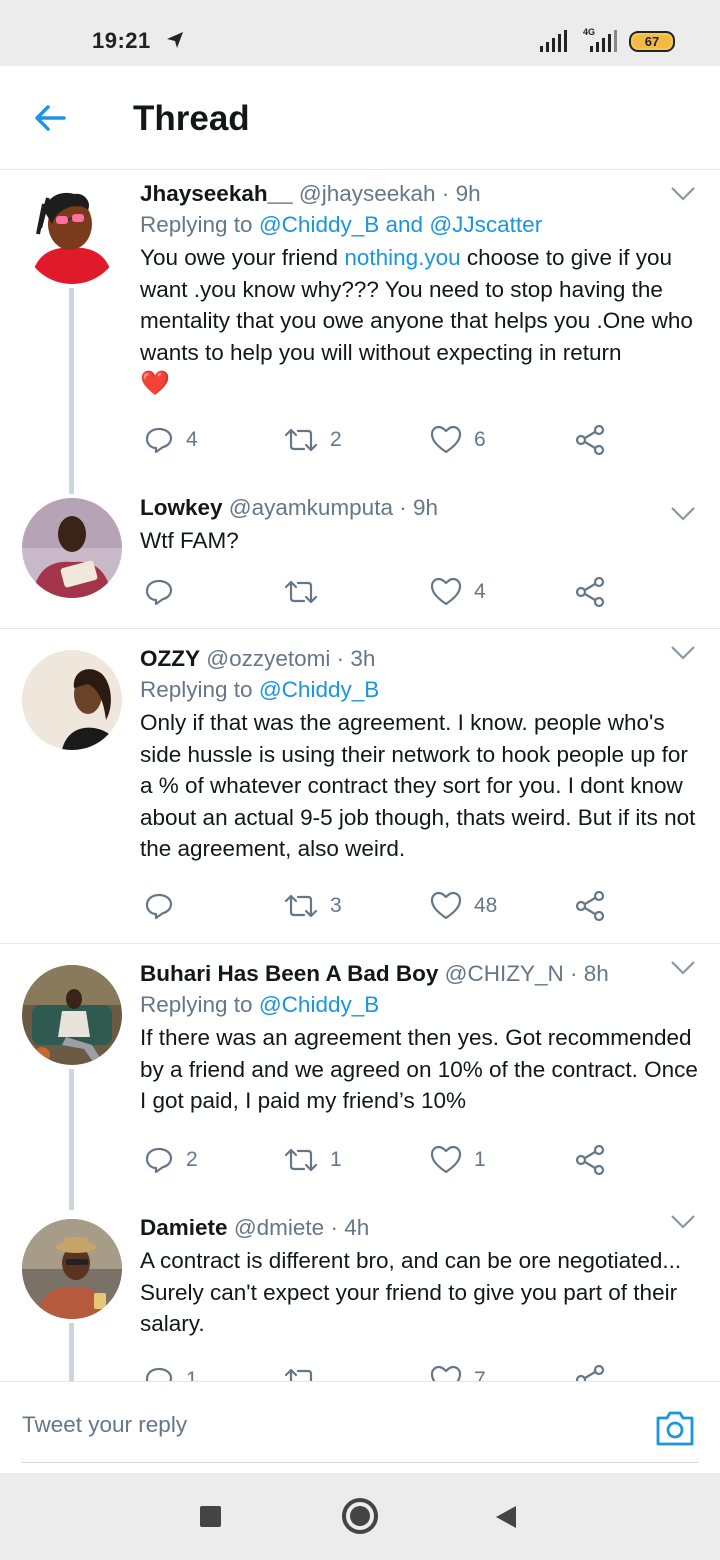  Describe the element at coordinates (675, 1428) in the screenshot. I see `camera-icon` at that location.